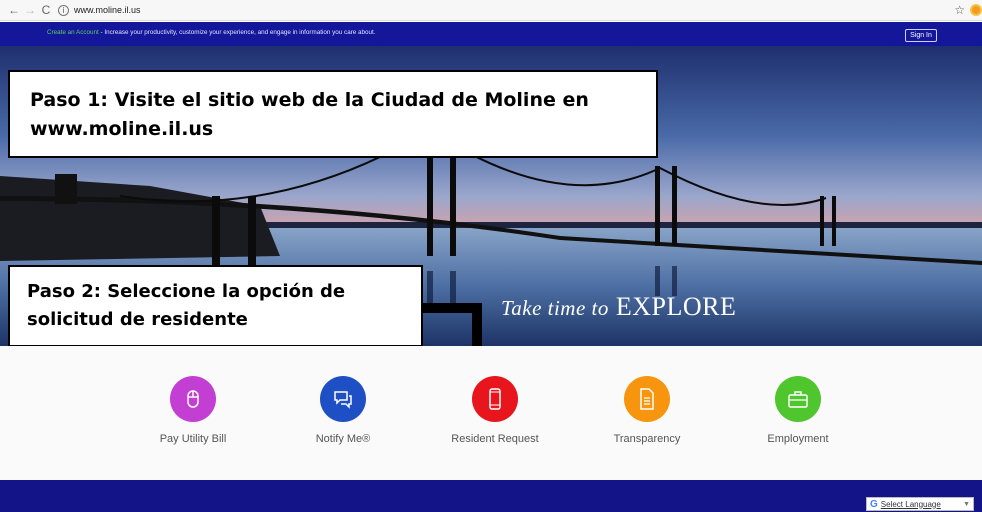  What do you see at coordinates (976, 10) in the screenshot?
I see `extension-icon` at bounding box center [976, 10].